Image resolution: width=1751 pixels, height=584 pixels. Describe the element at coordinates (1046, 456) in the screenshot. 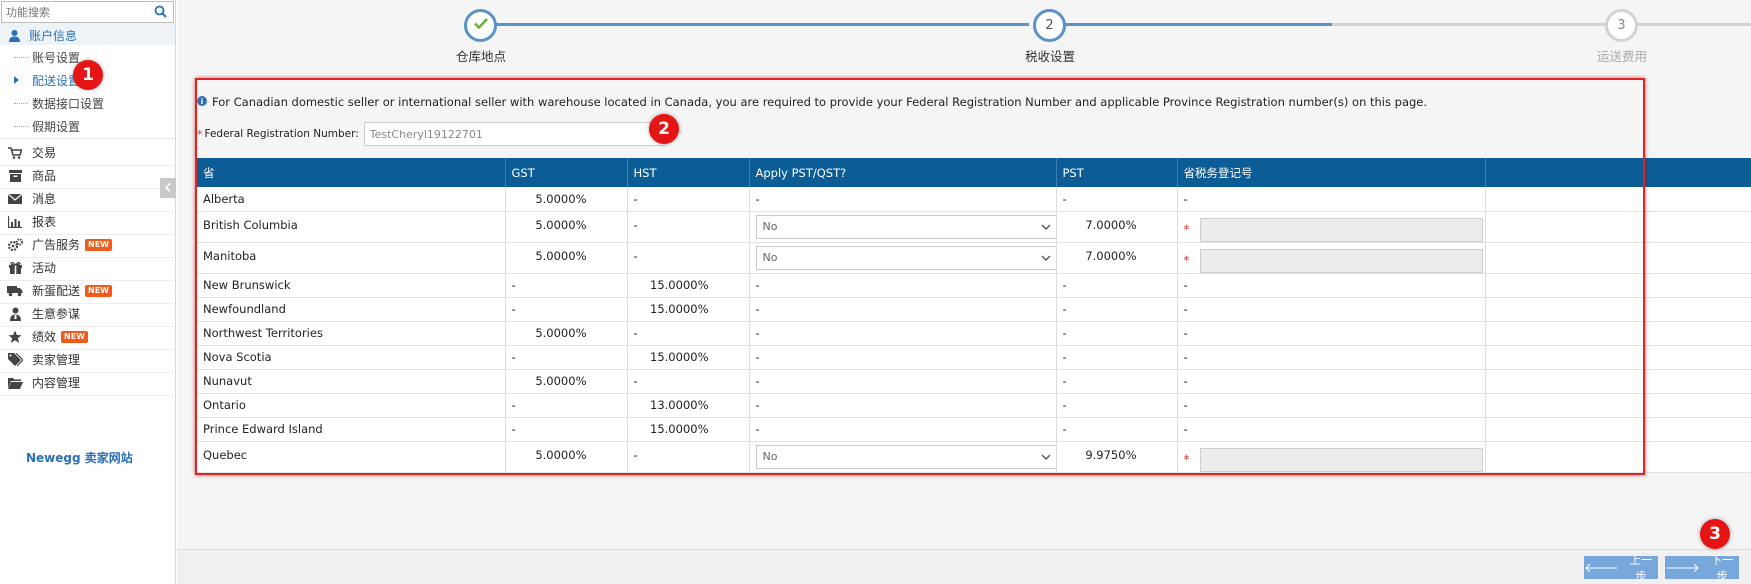

I see `chevron-down-icon` at that location.